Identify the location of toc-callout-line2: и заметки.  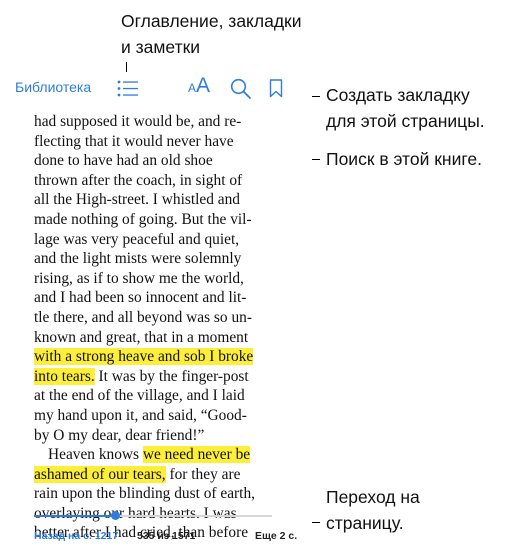
(161, 47).